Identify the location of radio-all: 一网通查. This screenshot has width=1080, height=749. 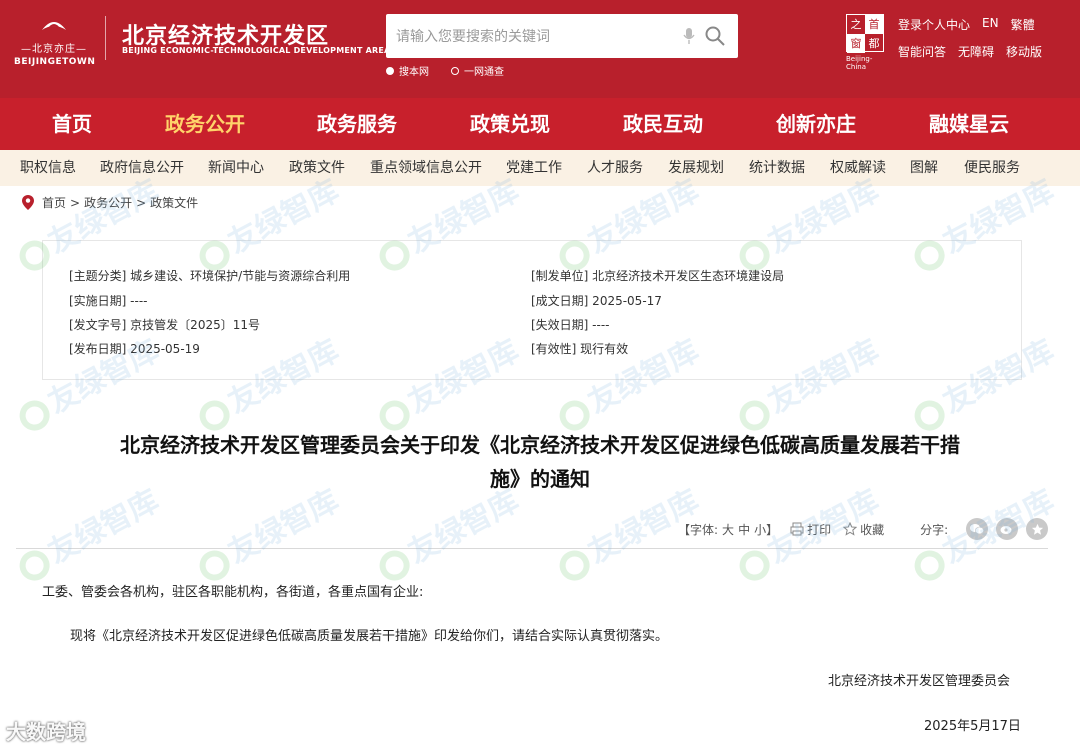
(477, 70).